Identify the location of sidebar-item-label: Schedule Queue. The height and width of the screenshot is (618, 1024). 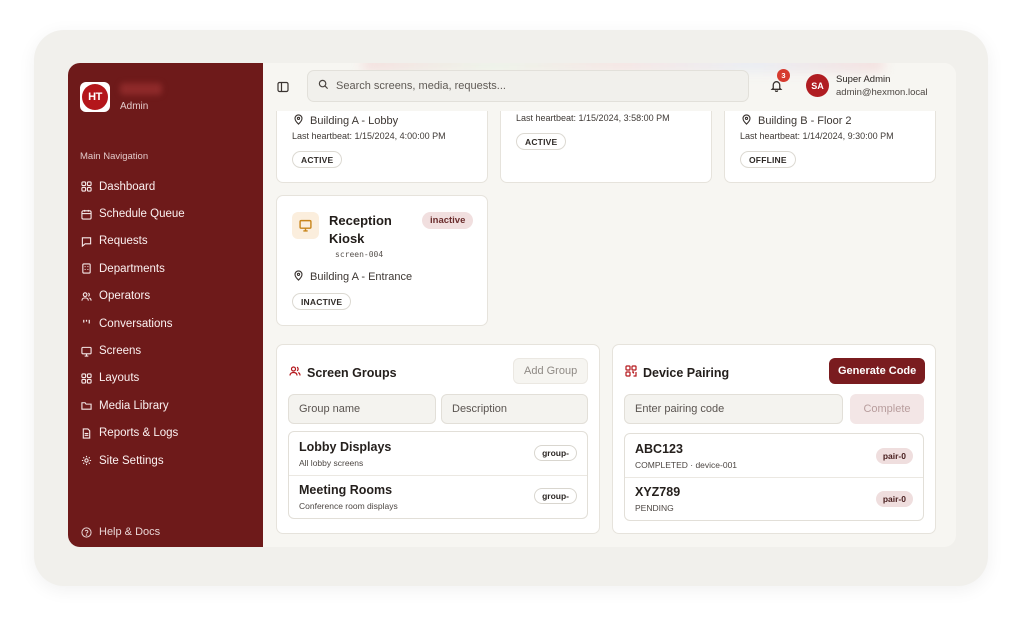
(142, 214).